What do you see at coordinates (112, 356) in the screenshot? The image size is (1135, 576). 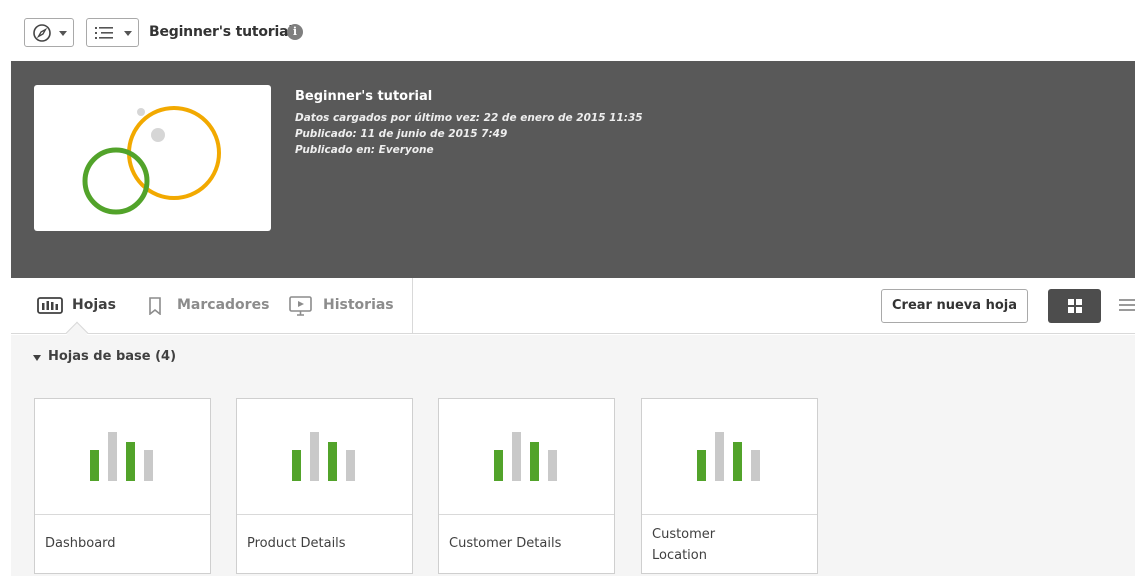 I see `section-title: Hojas de base (4)` at bounding box center [112, 356].